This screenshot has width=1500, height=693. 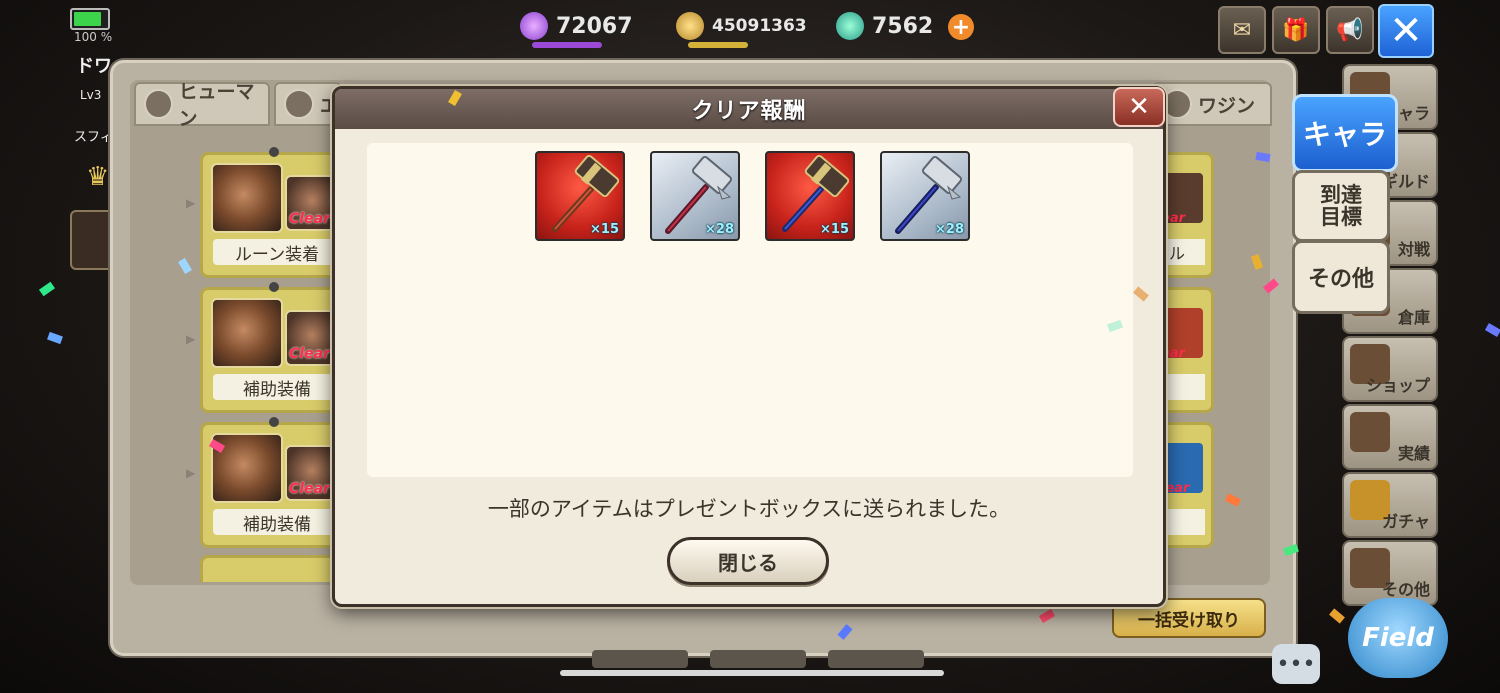 I want to click on home-indicator, so click(x=752, y=673).